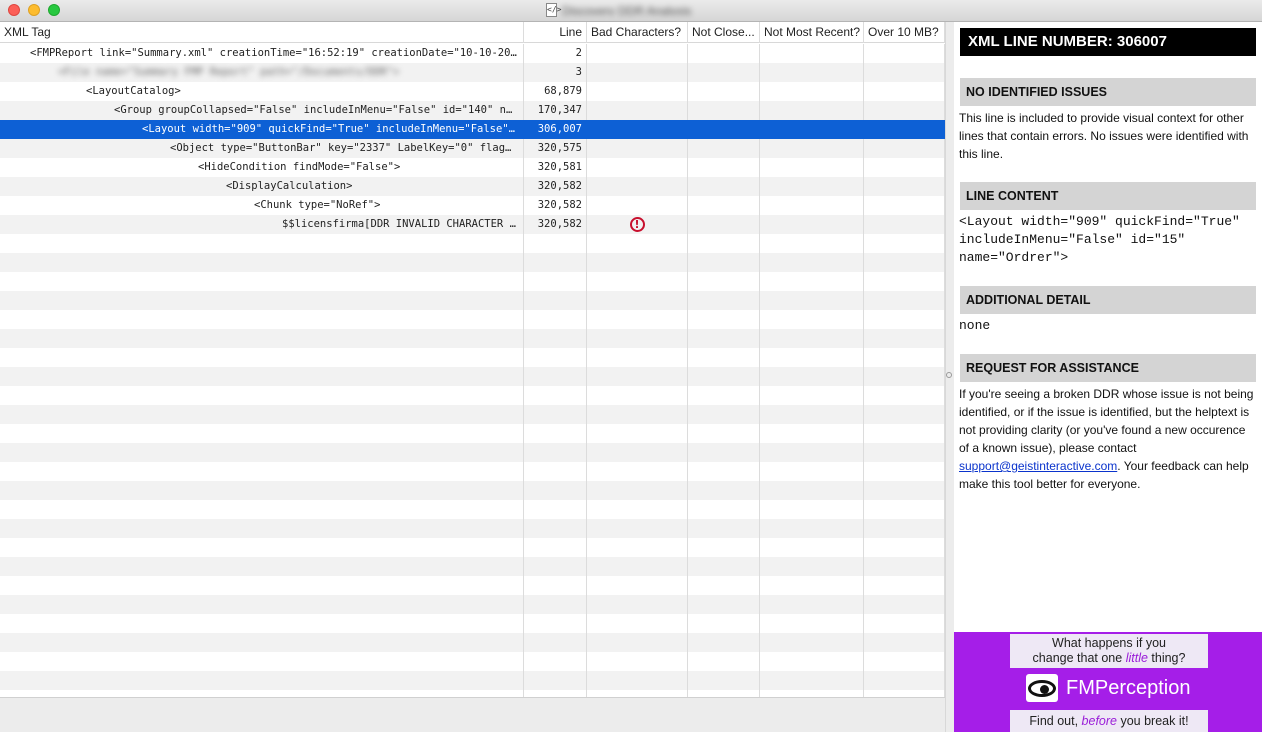 This screenshot has width=1262, height=732. Describe the element at coordinates (812, 32) in the screenshot. I see `column-header-not-most-recent: Not Most Recent?` at that location.